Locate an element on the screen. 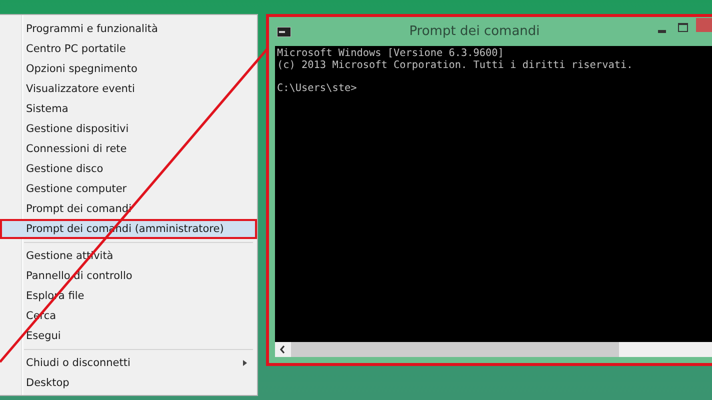 This screenshot has height=400, width=712. close-button is located at coordinates (704, 25).